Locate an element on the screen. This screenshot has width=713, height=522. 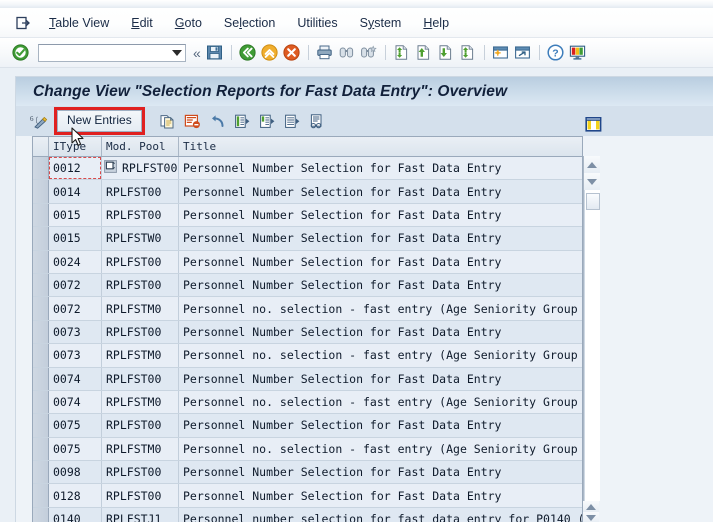
menu-item-edit: Edit is located at coordinates (142, 23).